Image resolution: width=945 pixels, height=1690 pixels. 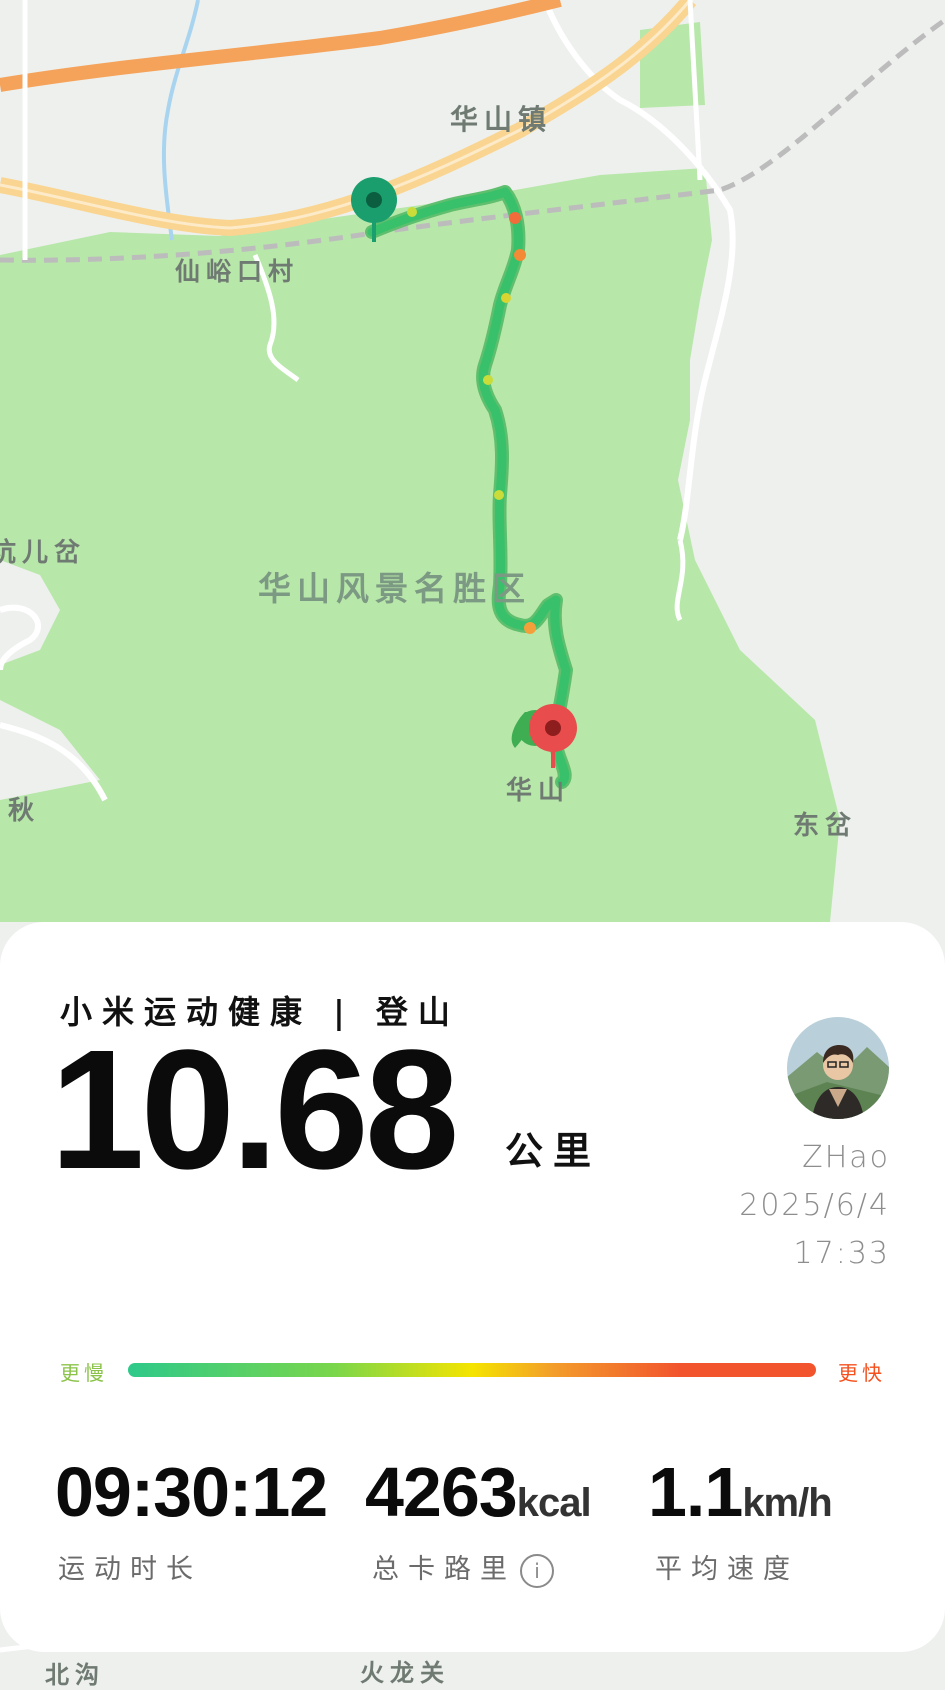 I want to click on user-name: ZHao, so click(x=846, y=1157).